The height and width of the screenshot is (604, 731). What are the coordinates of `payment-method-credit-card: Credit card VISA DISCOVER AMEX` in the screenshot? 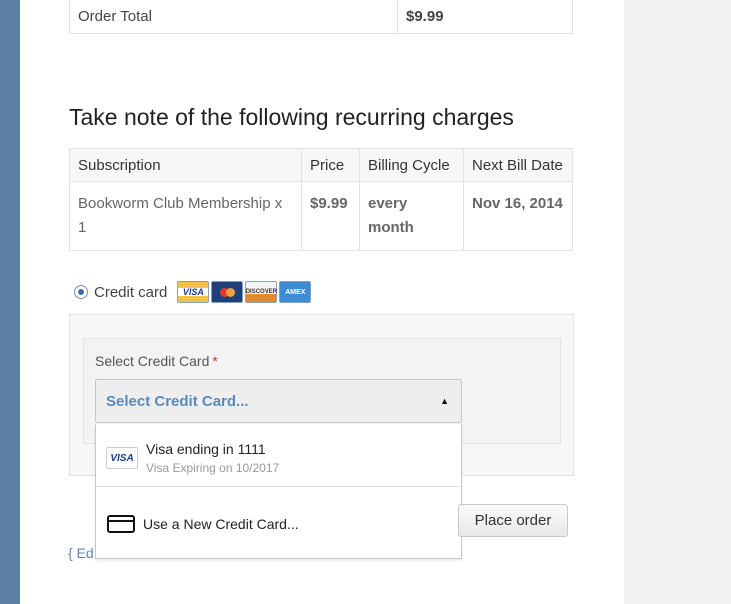 It's located at (193, 292).